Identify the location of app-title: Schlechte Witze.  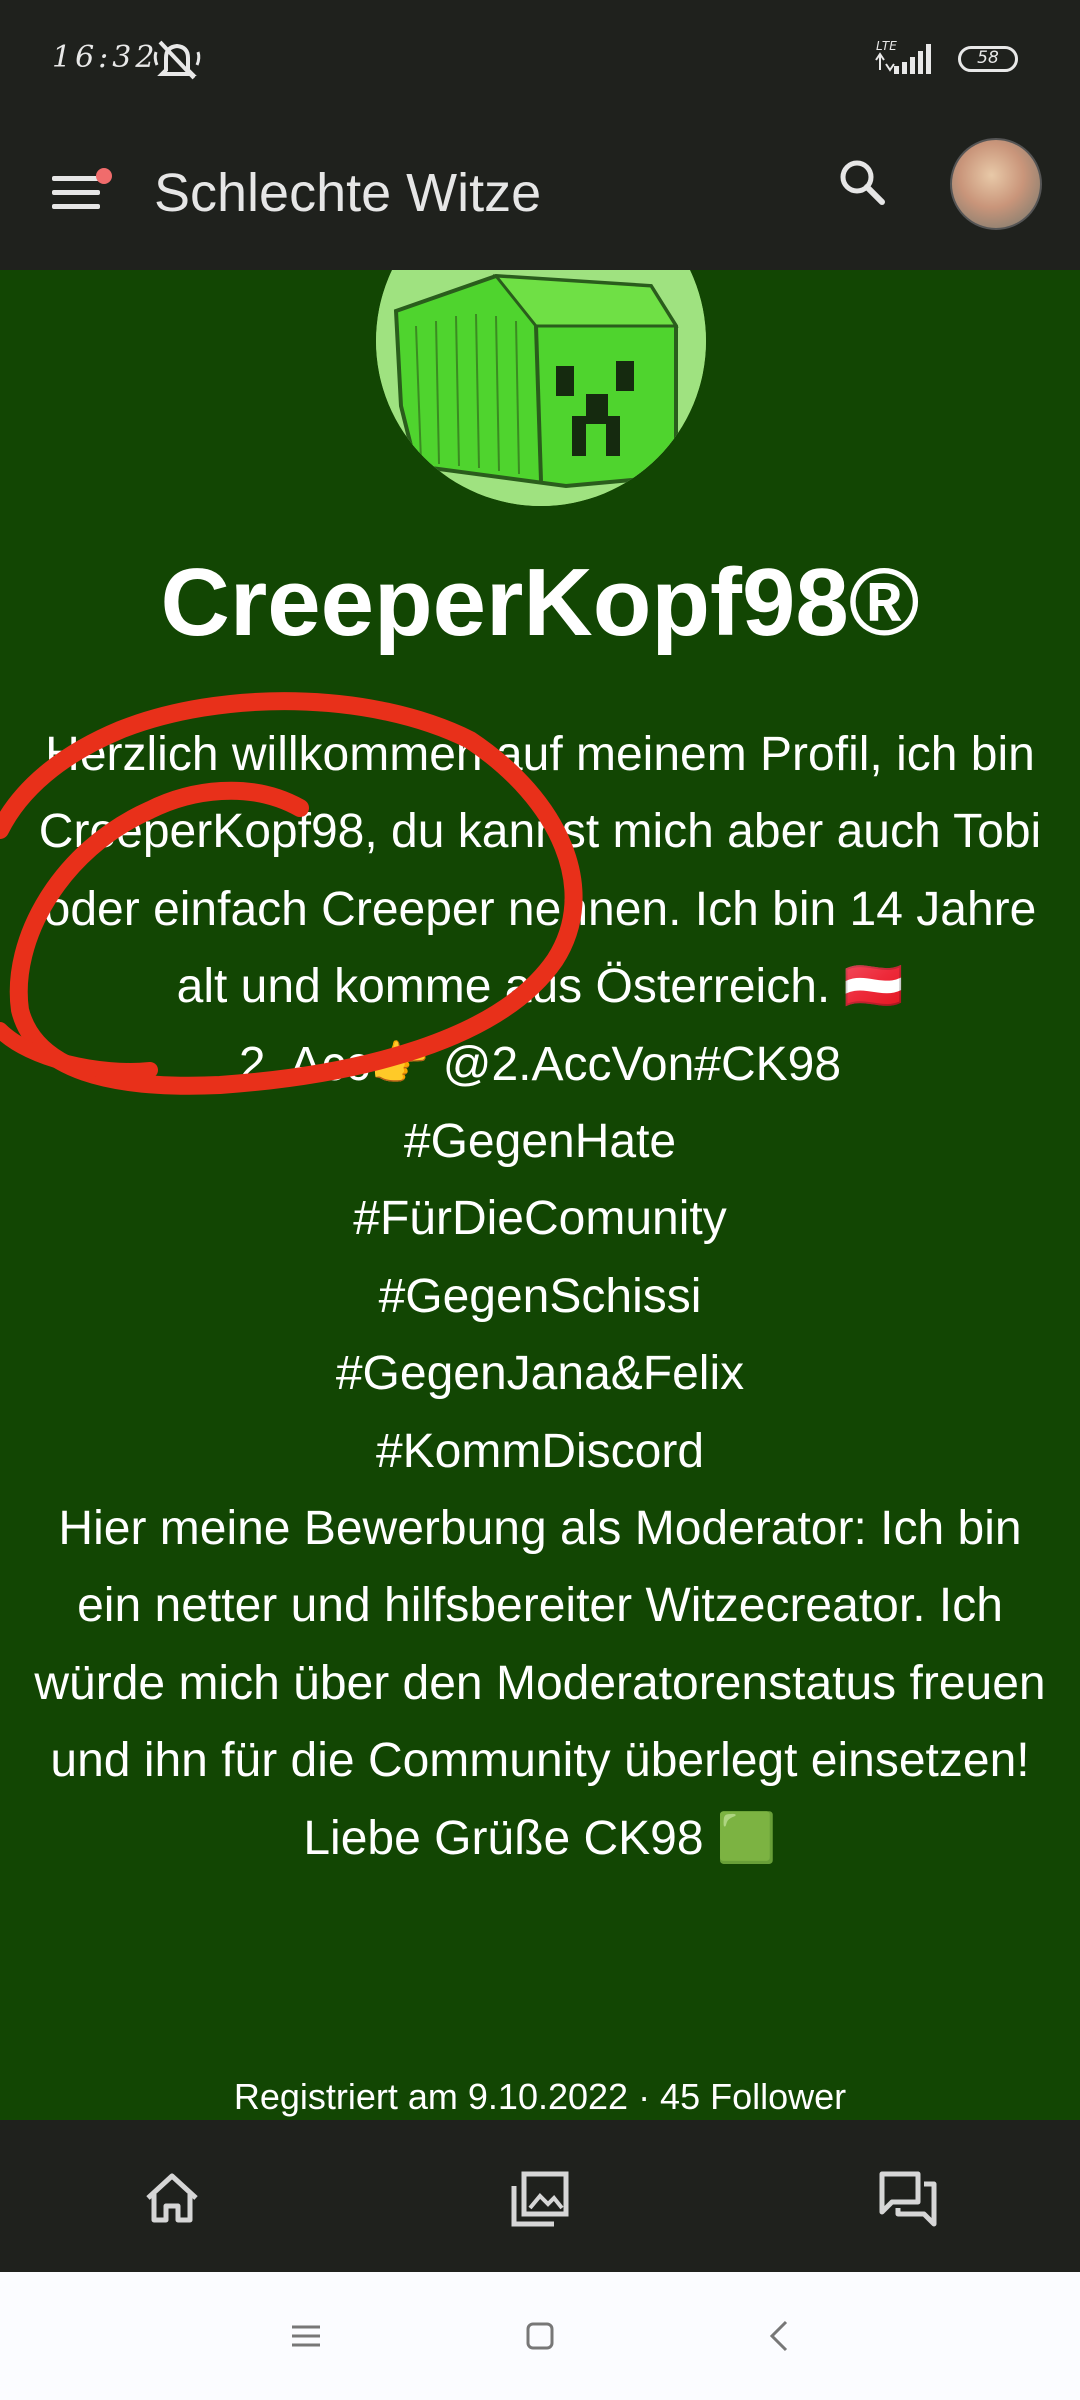
(348, 193).